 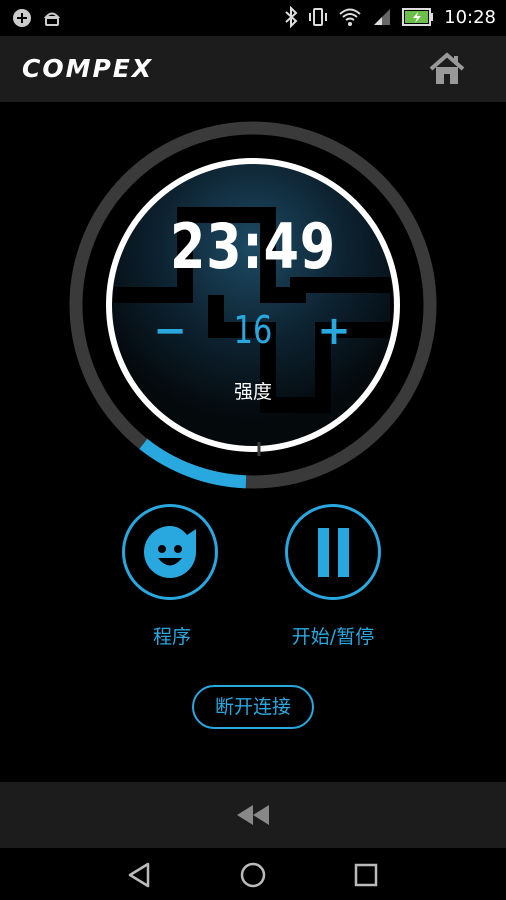 I want to click on program-label: 程序, so click(x=171, y=637).